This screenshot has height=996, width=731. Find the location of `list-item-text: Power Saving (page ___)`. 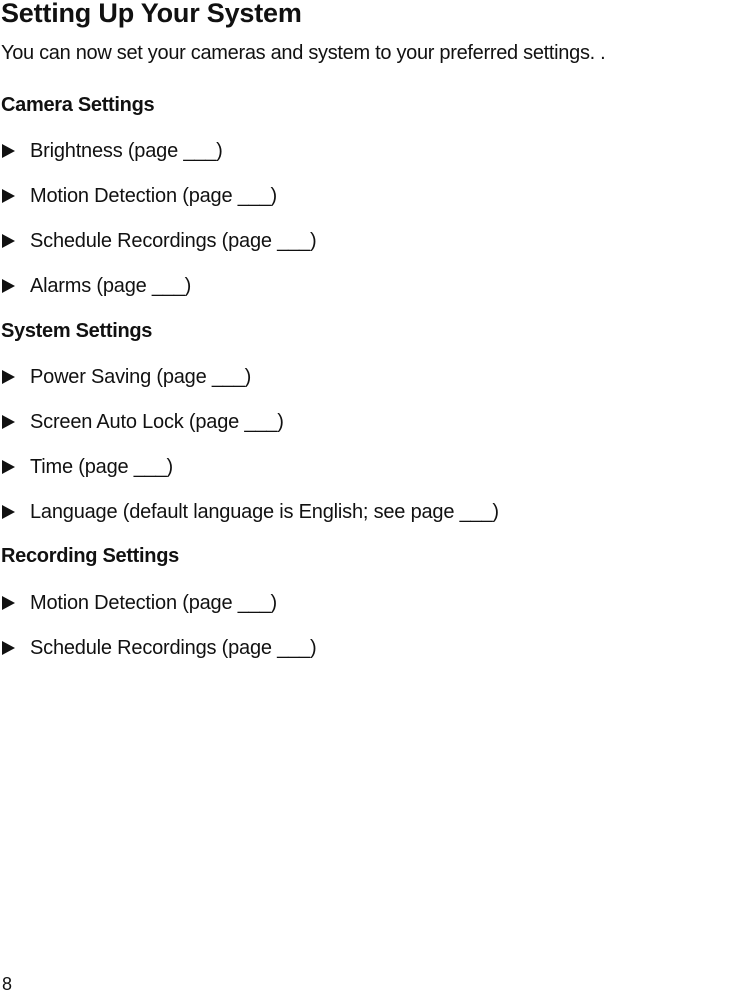

list-item-text: Power Saving (page ___) is located at coordinates (141, 376).